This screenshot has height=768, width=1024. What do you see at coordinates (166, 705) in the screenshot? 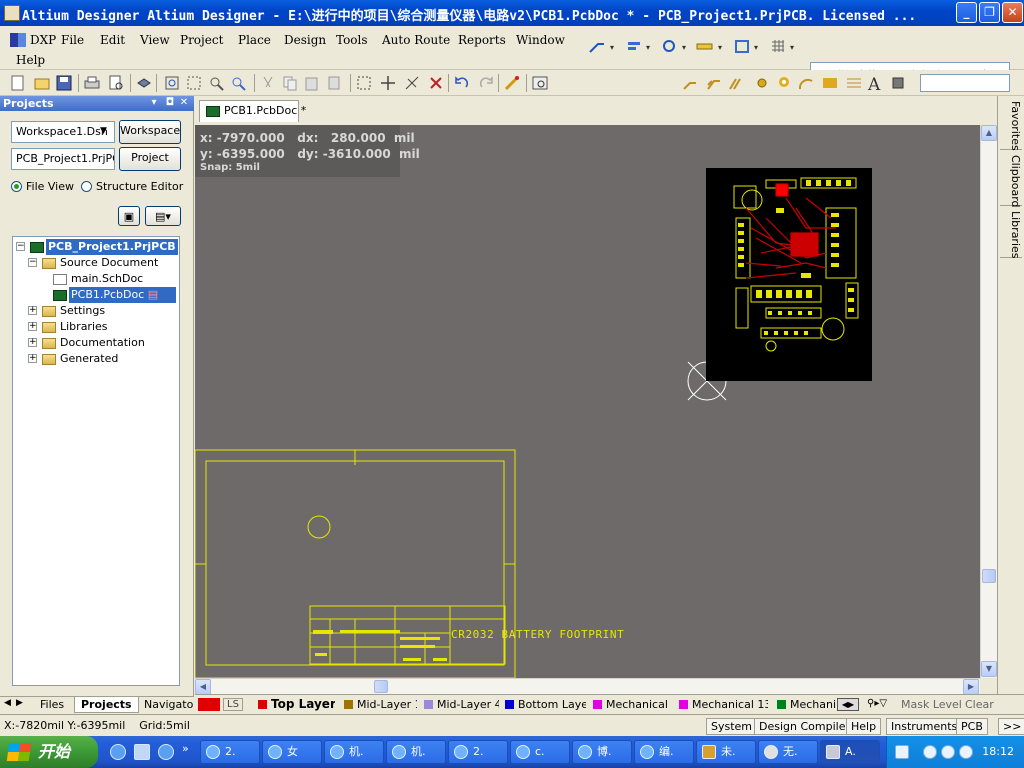
I see `tab-navigator: Navigator` at bounding box center [166, 705].